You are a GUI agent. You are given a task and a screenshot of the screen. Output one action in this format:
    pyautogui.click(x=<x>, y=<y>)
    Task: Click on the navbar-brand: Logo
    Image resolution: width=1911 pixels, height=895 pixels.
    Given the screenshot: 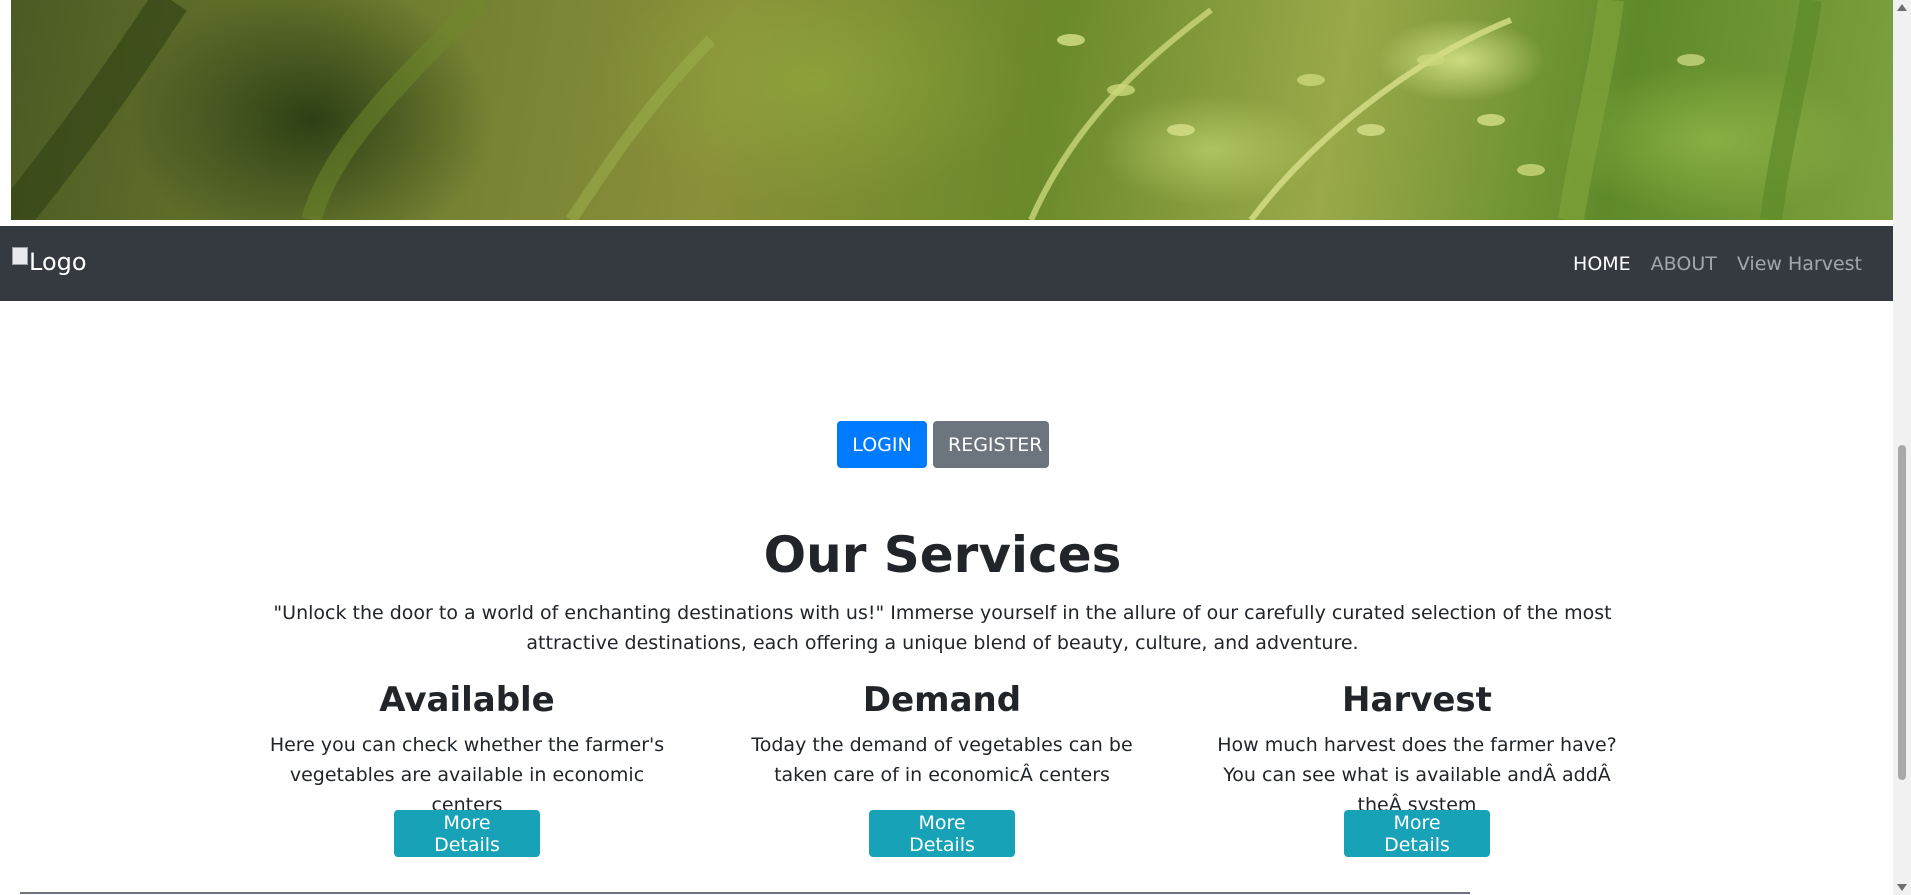 What is the action you would take?
    pyautogui.click(x=49, y=261)
    